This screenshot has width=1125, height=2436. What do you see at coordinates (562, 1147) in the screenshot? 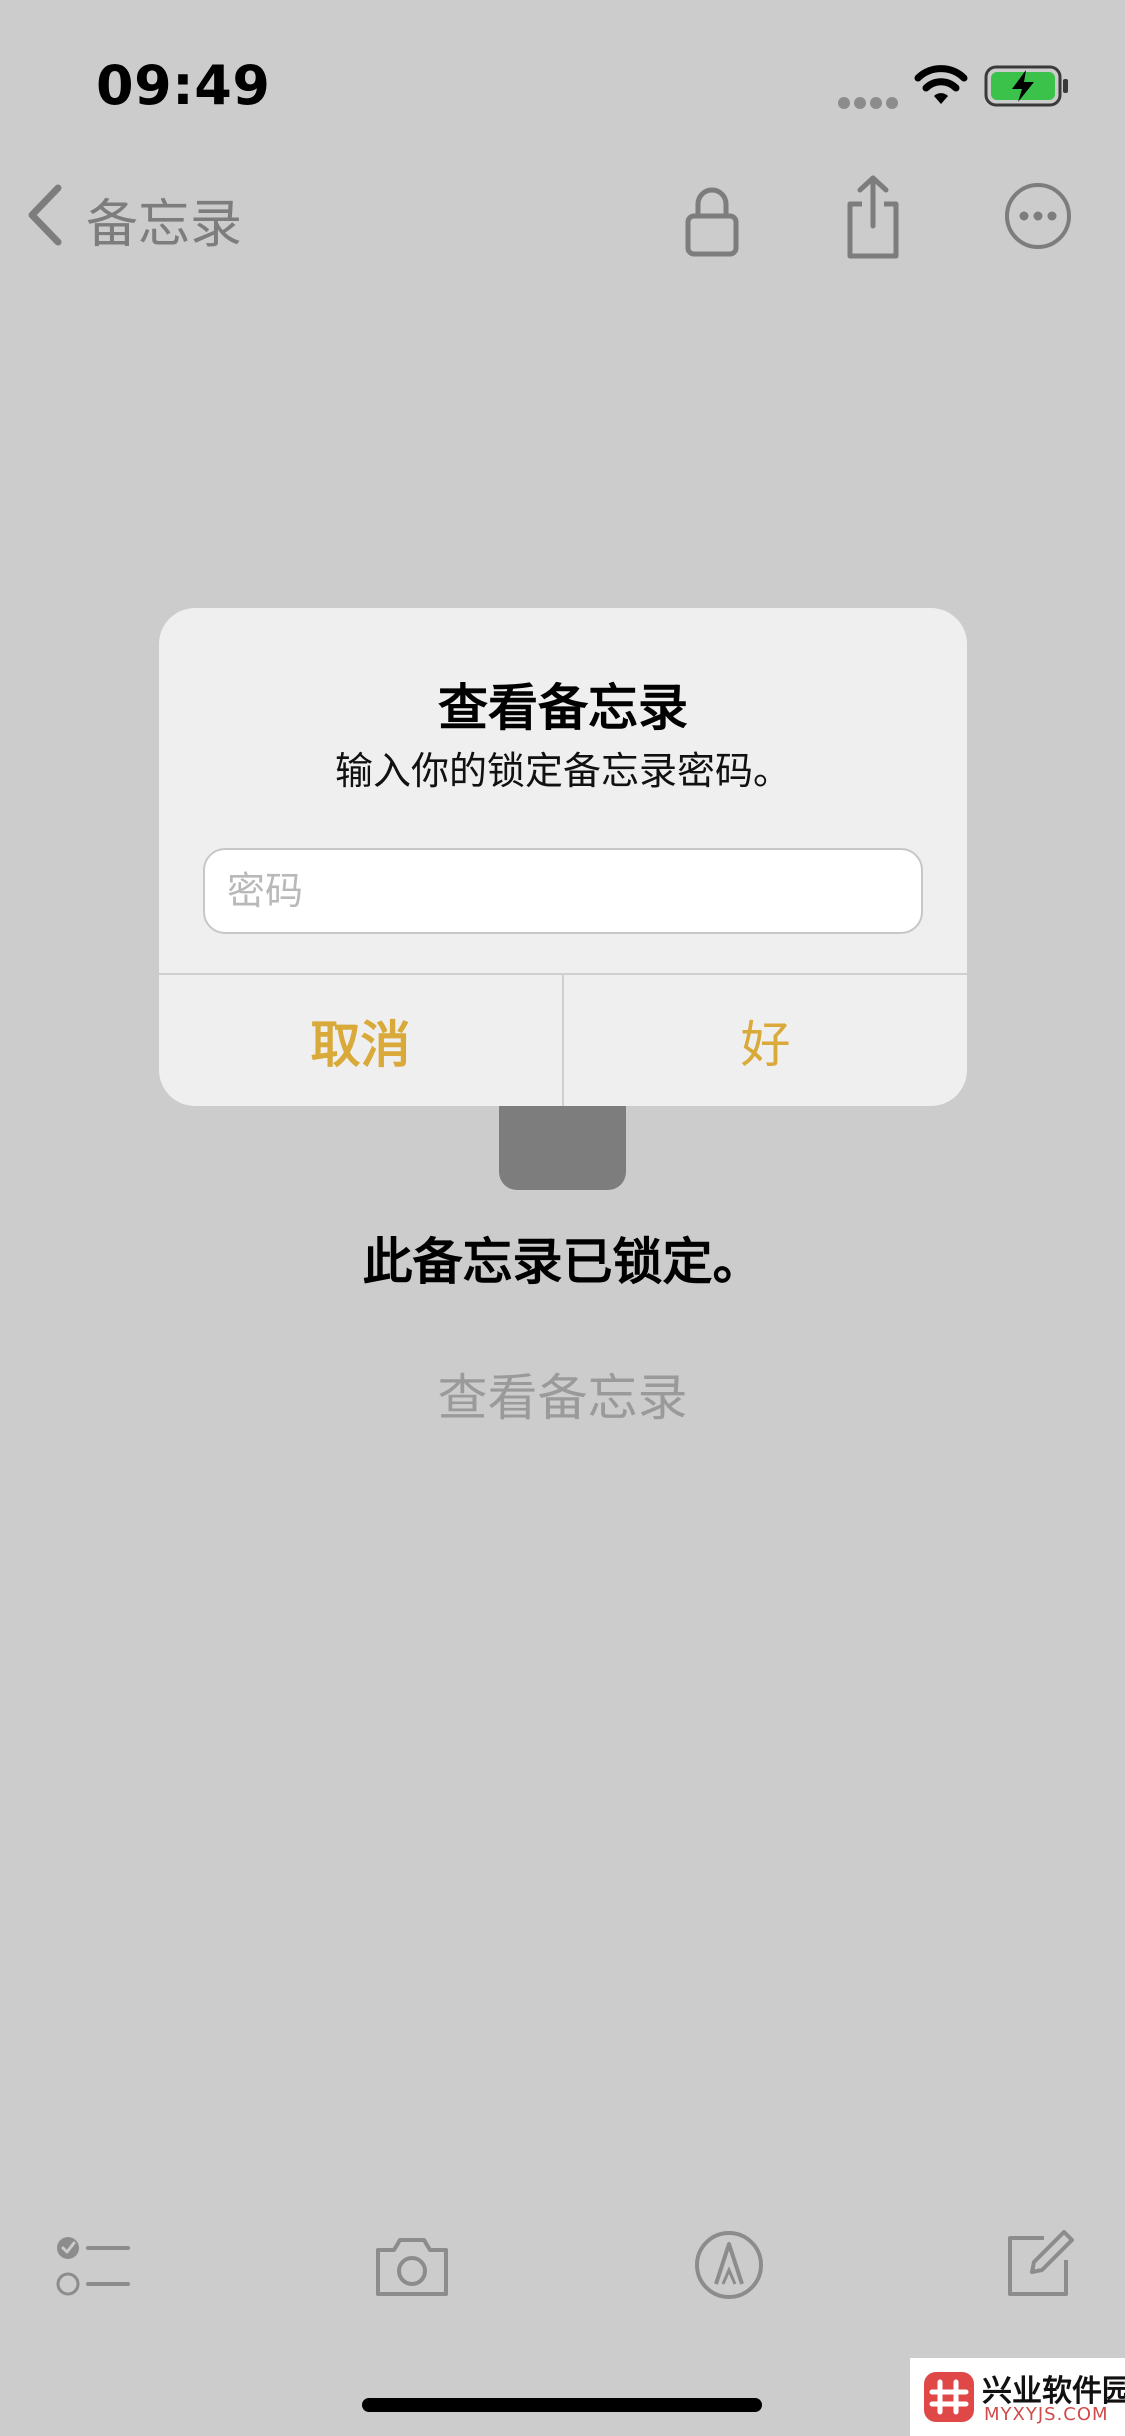
I see `locked-note-lock-graphic` at bounding box center [562, 1147].